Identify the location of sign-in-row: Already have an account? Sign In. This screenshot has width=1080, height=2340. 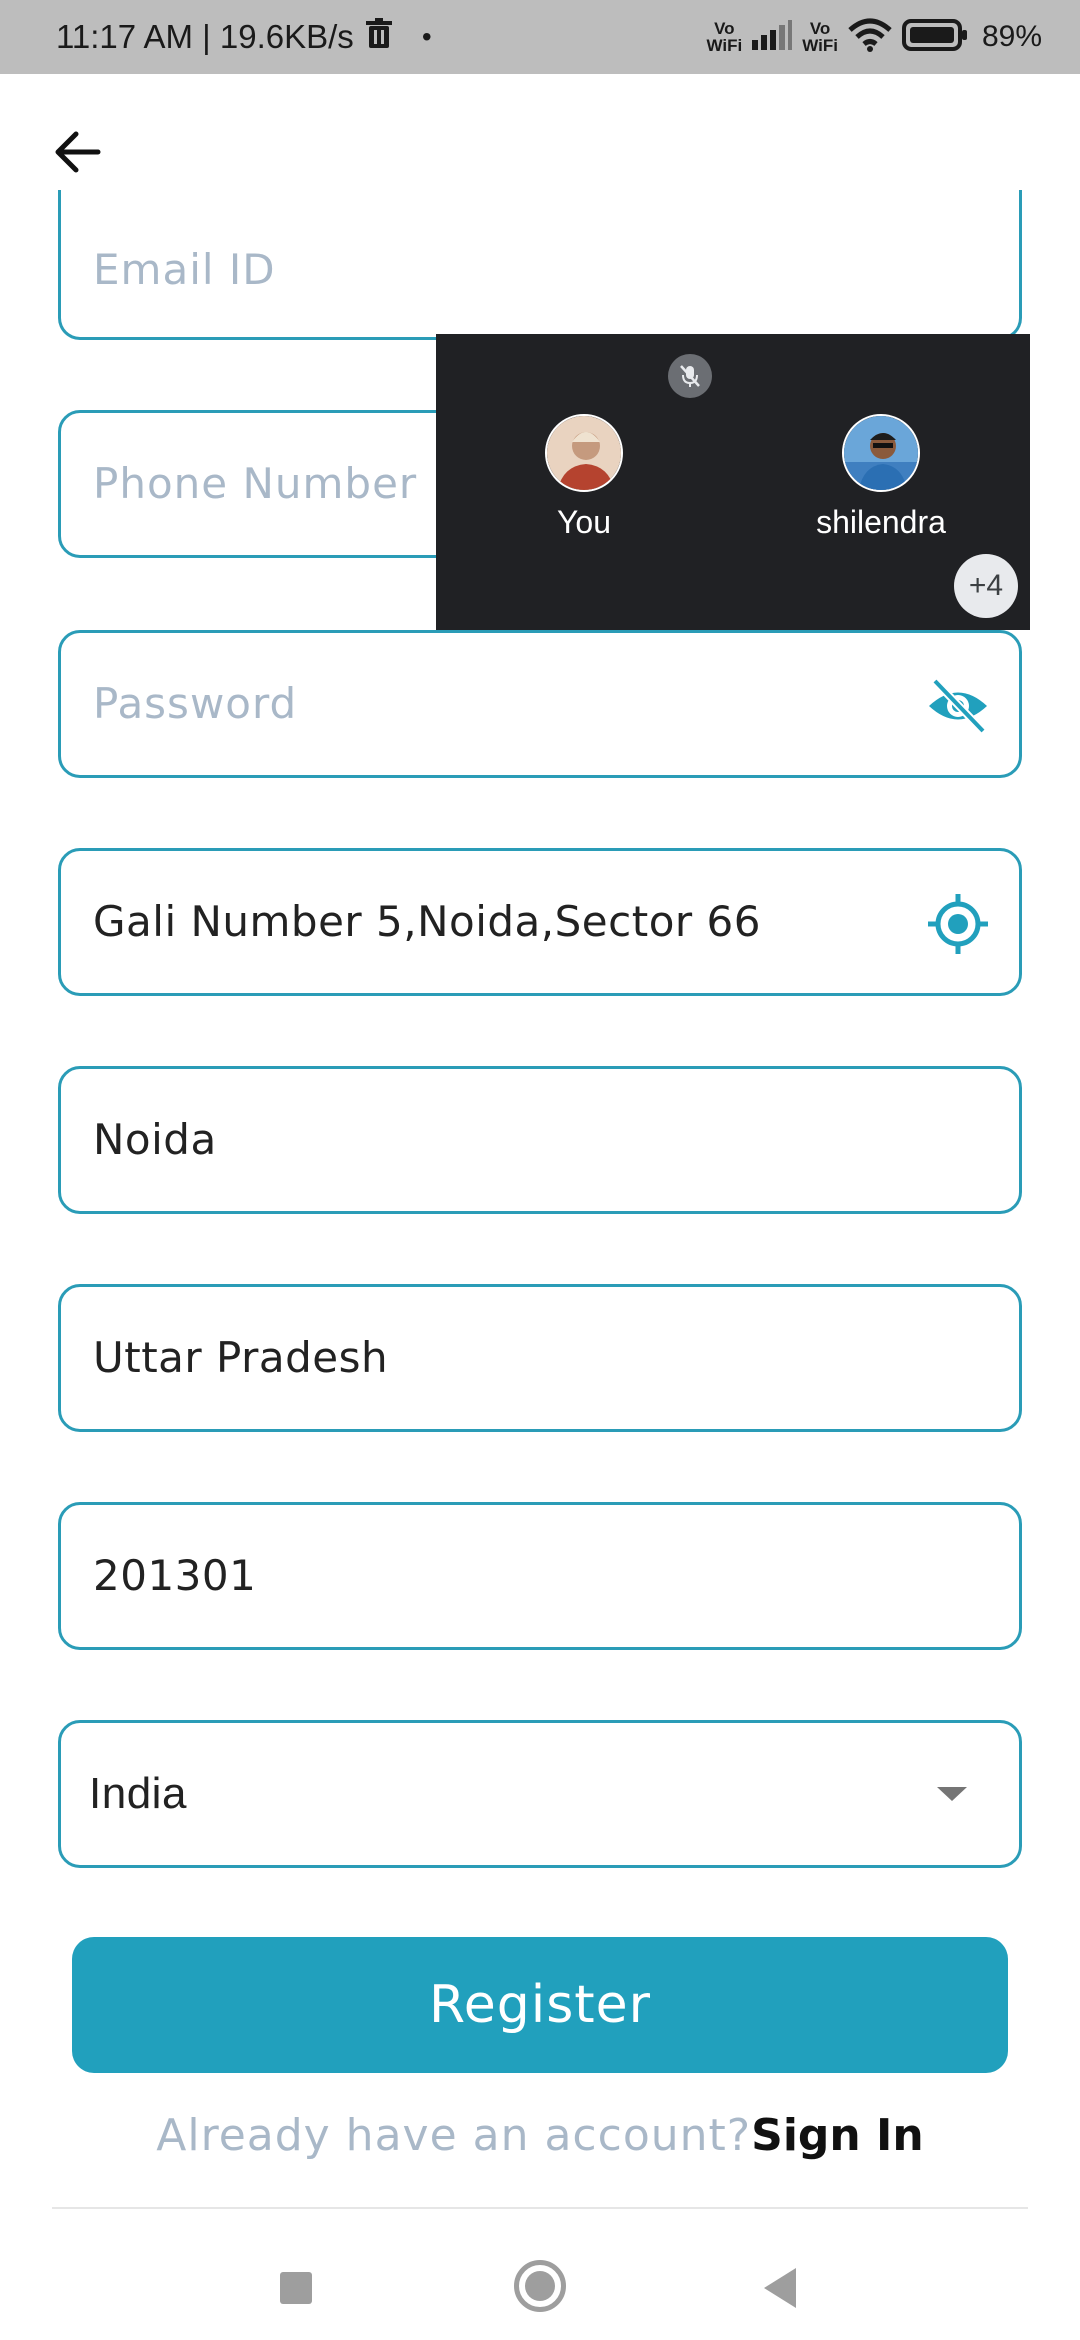
(540, 2135).